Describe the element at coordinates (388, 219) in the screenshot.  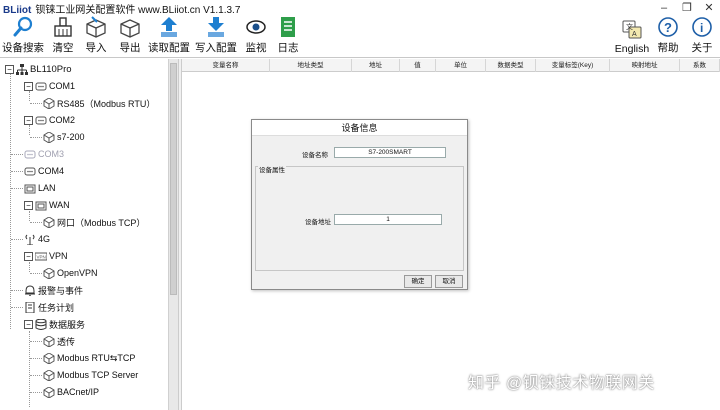
I see `device-address-input: 1` at that location.